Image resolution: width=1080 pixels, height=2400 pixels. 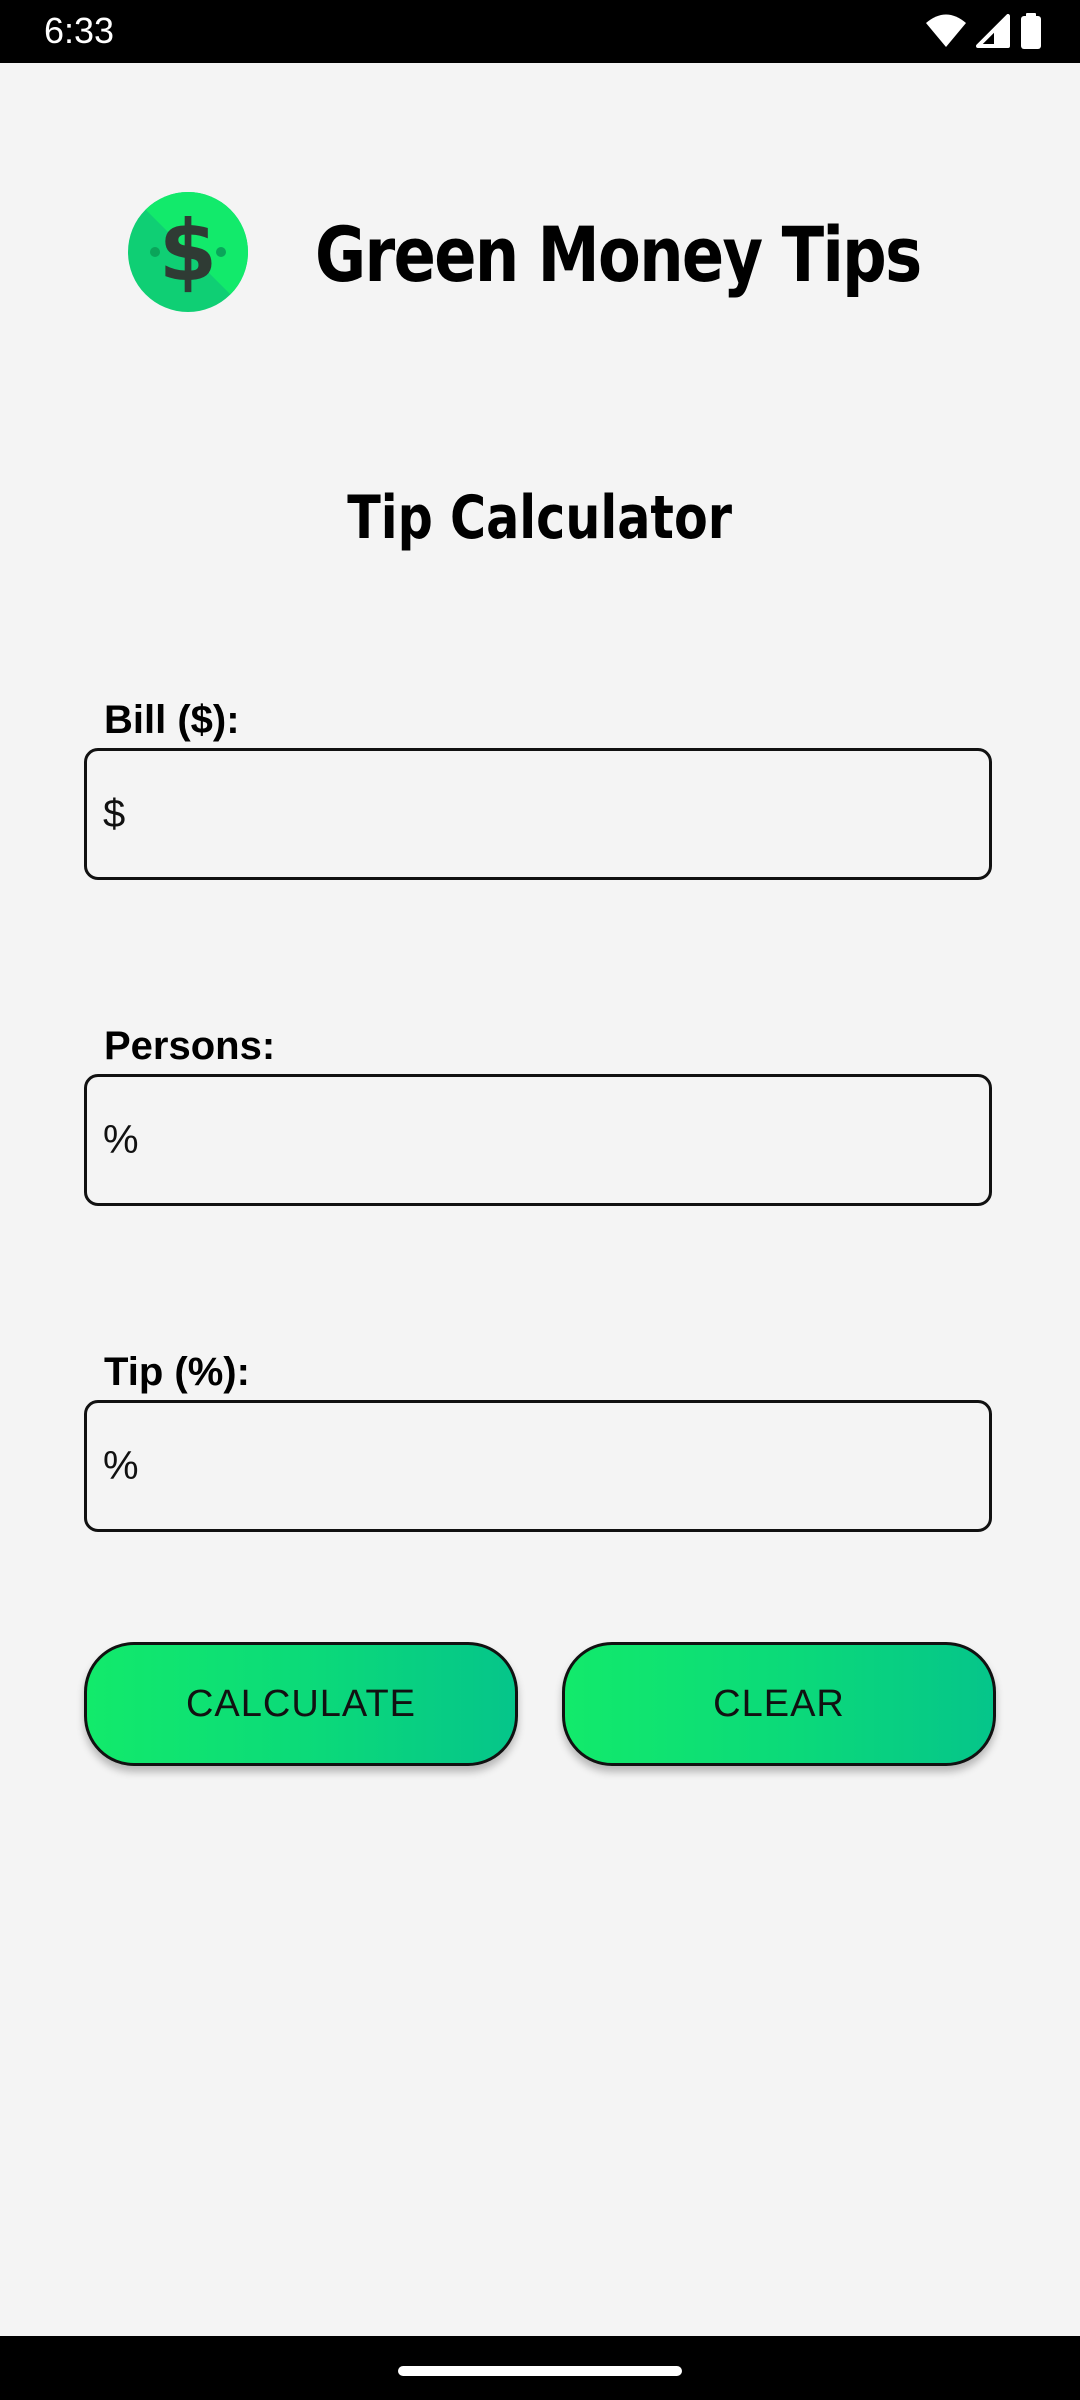 I want to click on persons-input, so click(x=538, y=1140).